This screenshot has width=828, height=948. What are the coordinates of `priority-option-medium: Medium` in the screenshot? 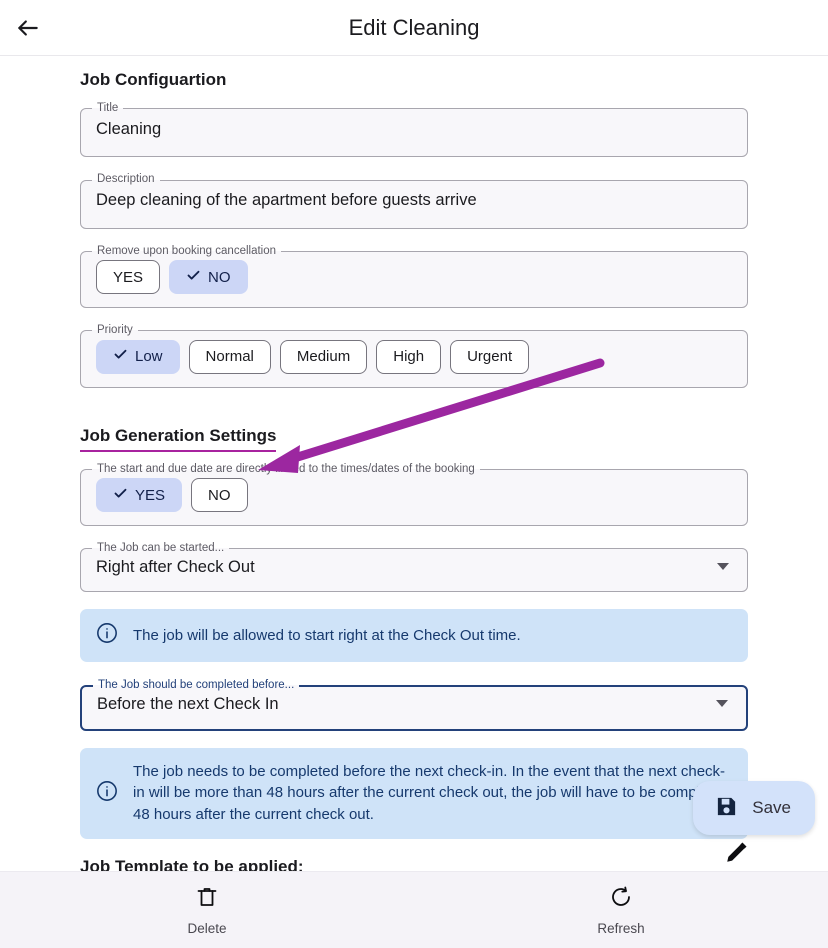 It's located at (323, 356).